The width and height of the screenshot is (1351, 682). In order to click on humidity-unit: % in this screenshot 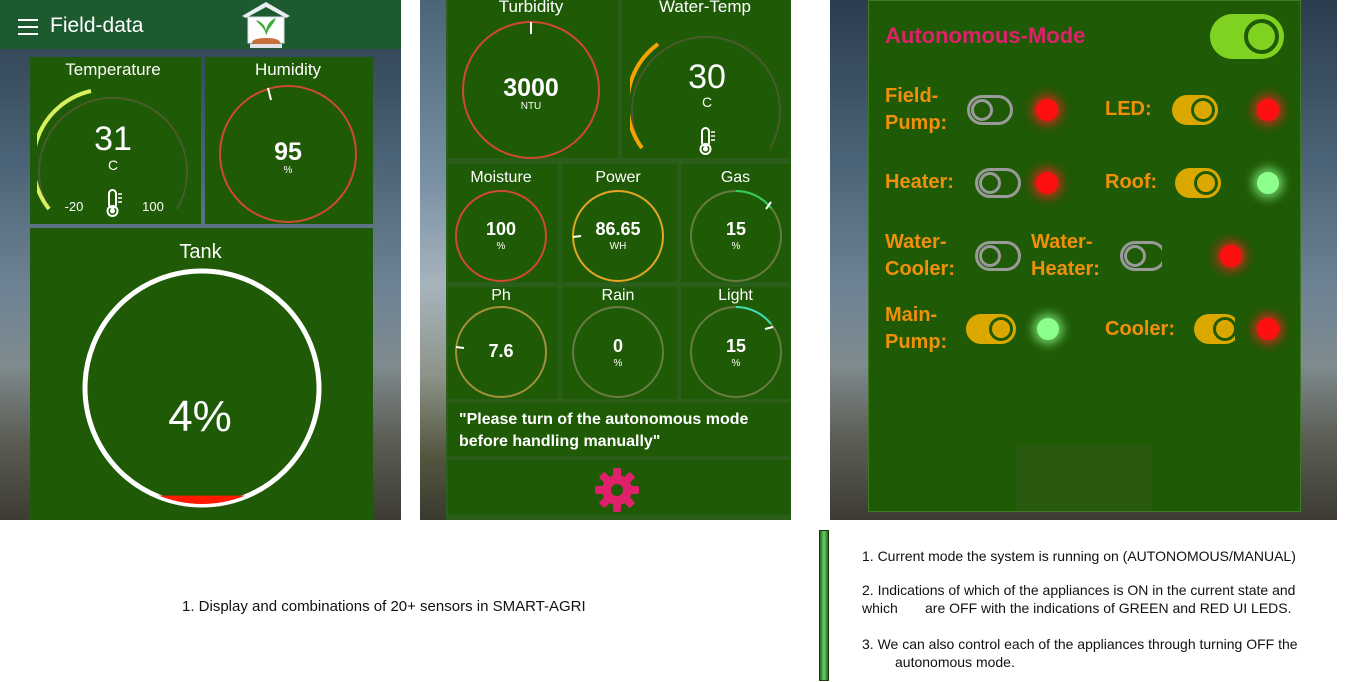, I will do `click(288, 170)`.